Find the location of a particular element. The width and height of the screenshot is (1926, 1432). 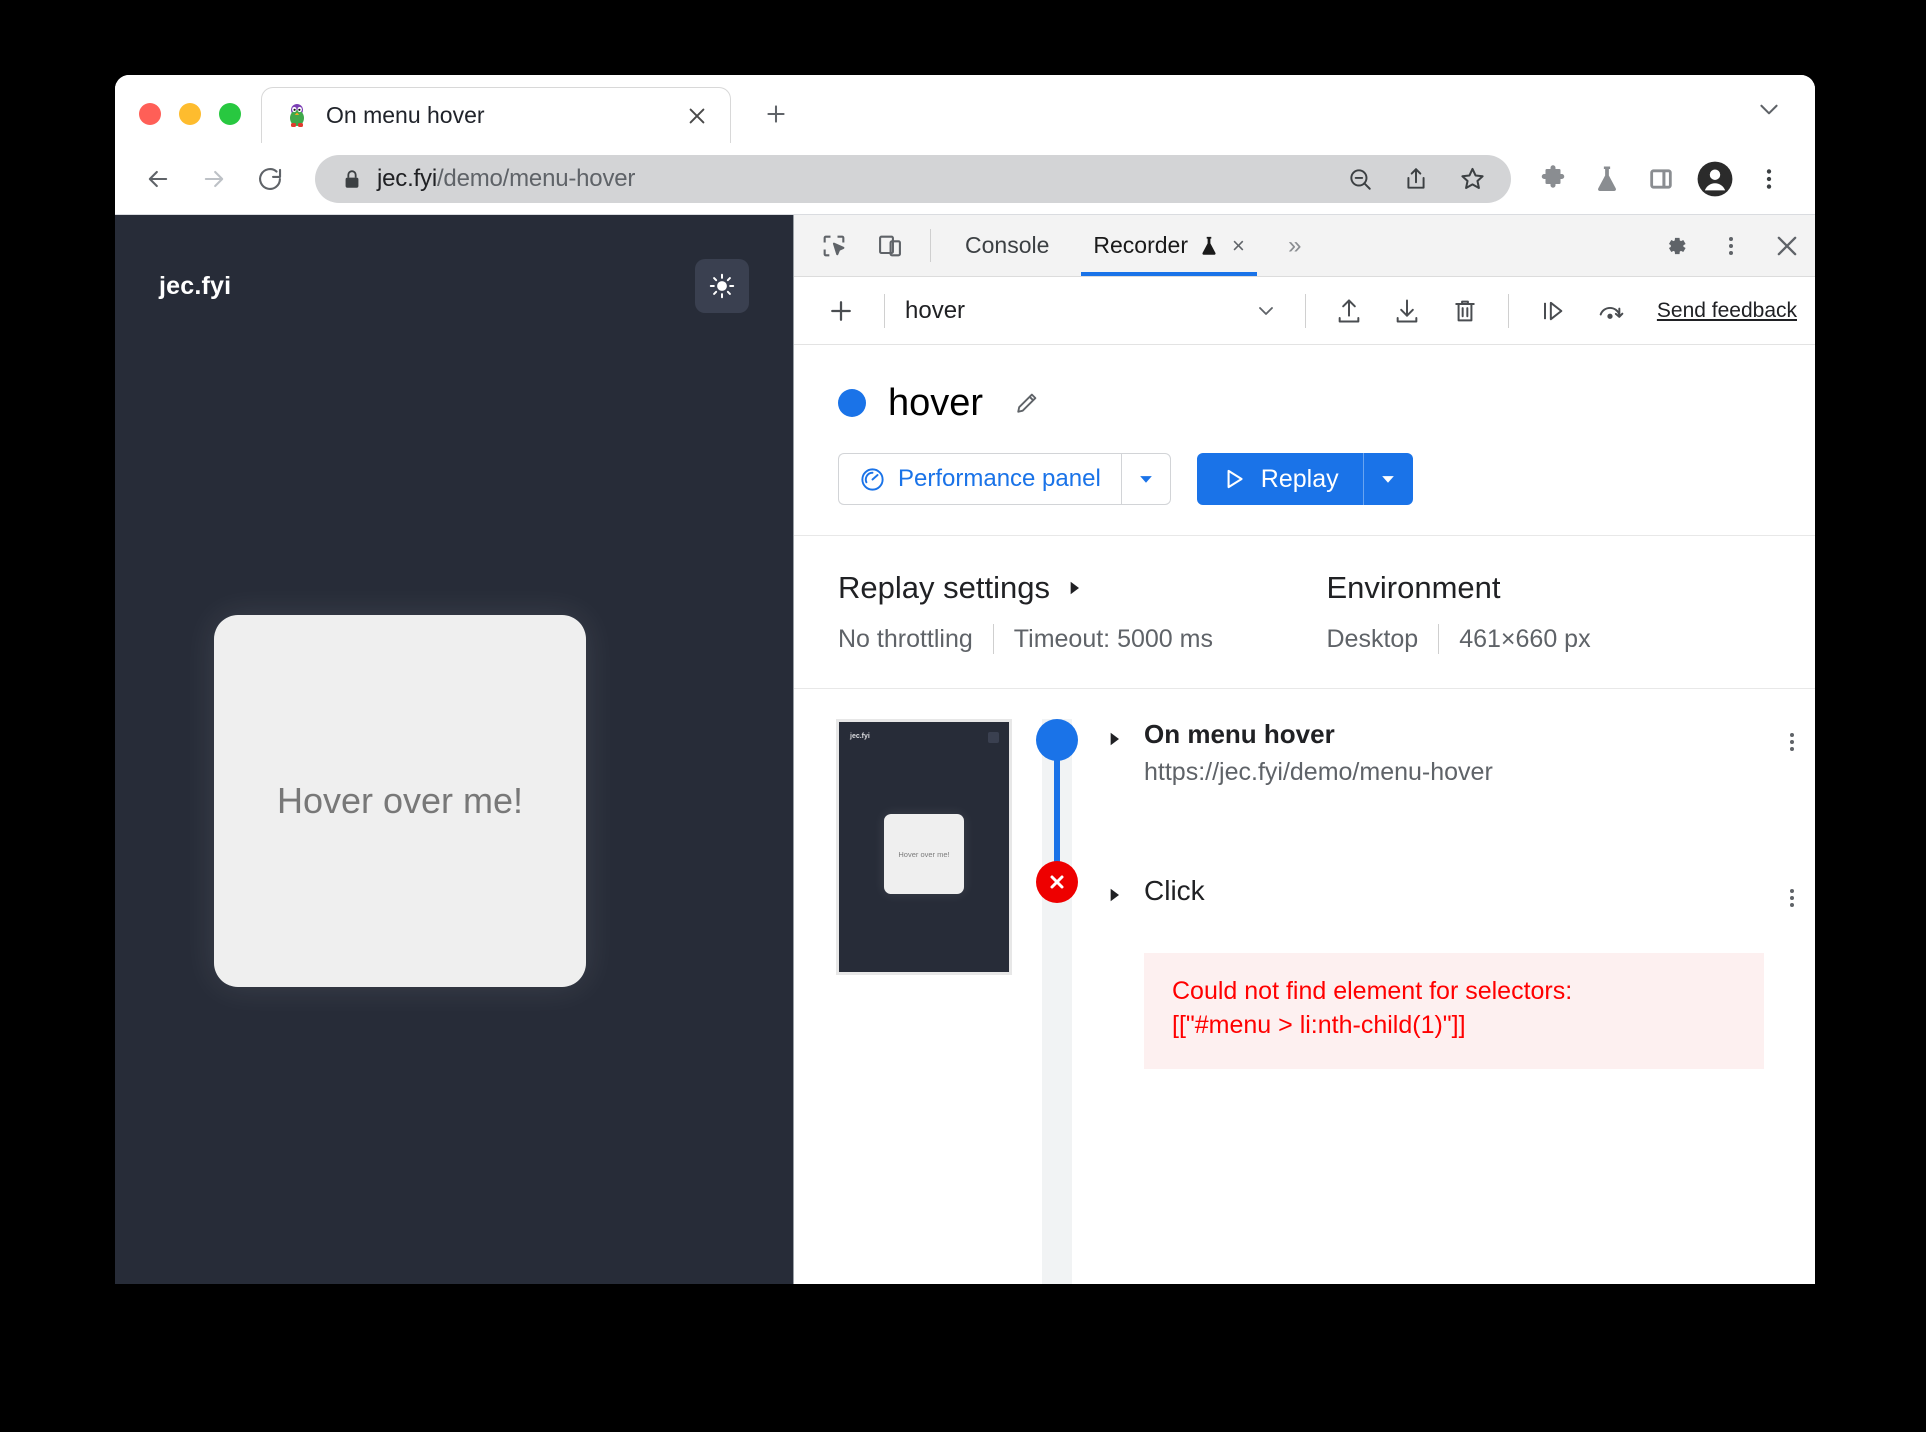

step-over-icon is located at coordinates (1552, 311).